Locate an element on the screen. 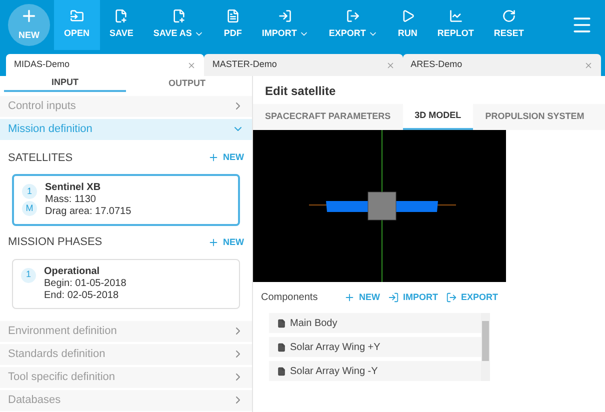 This screenshot has height=412, width=605. component-row: Main Body is located at coordinates (375, 323).